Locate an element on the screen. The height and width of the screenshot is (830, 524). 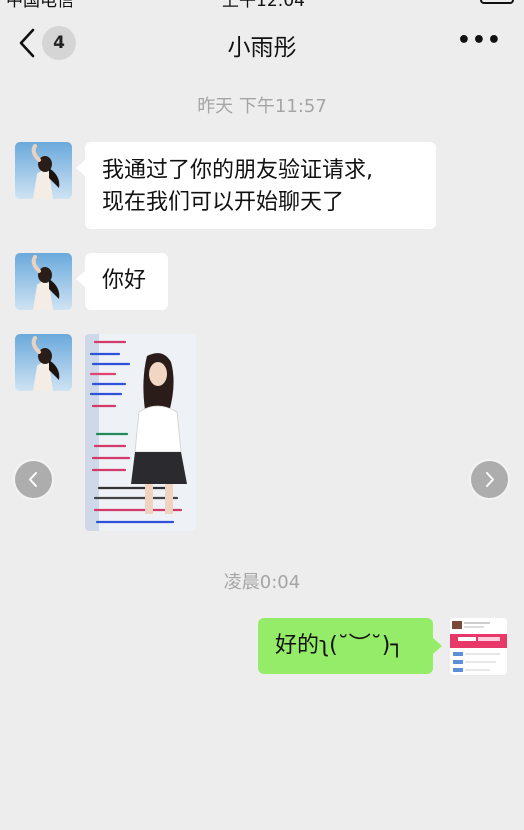
status-bar: 中国电信 上午12:04 is located at coordinates (262, 5).